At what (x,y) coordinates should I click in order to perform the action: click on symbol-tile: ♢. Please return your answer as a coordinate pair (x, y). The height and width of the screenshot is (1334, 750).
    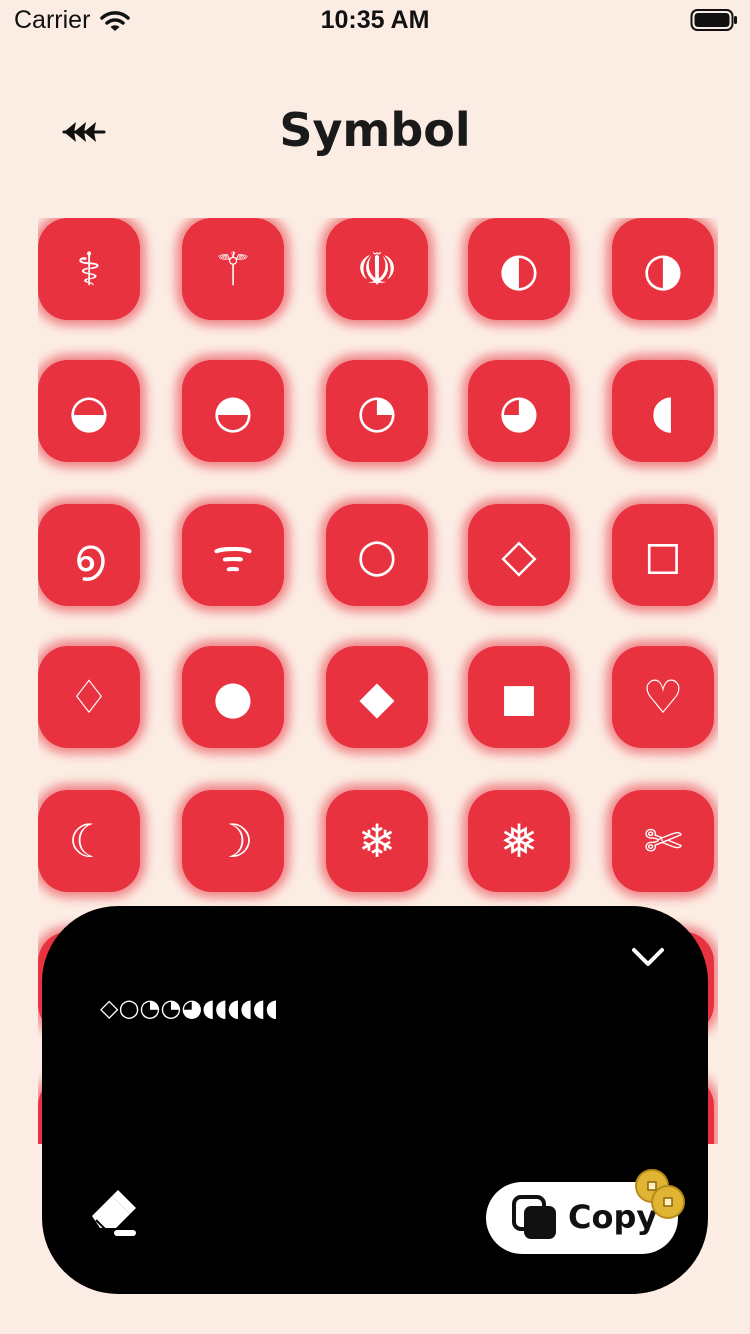
    Looking at the image, I should click on (89, 697).